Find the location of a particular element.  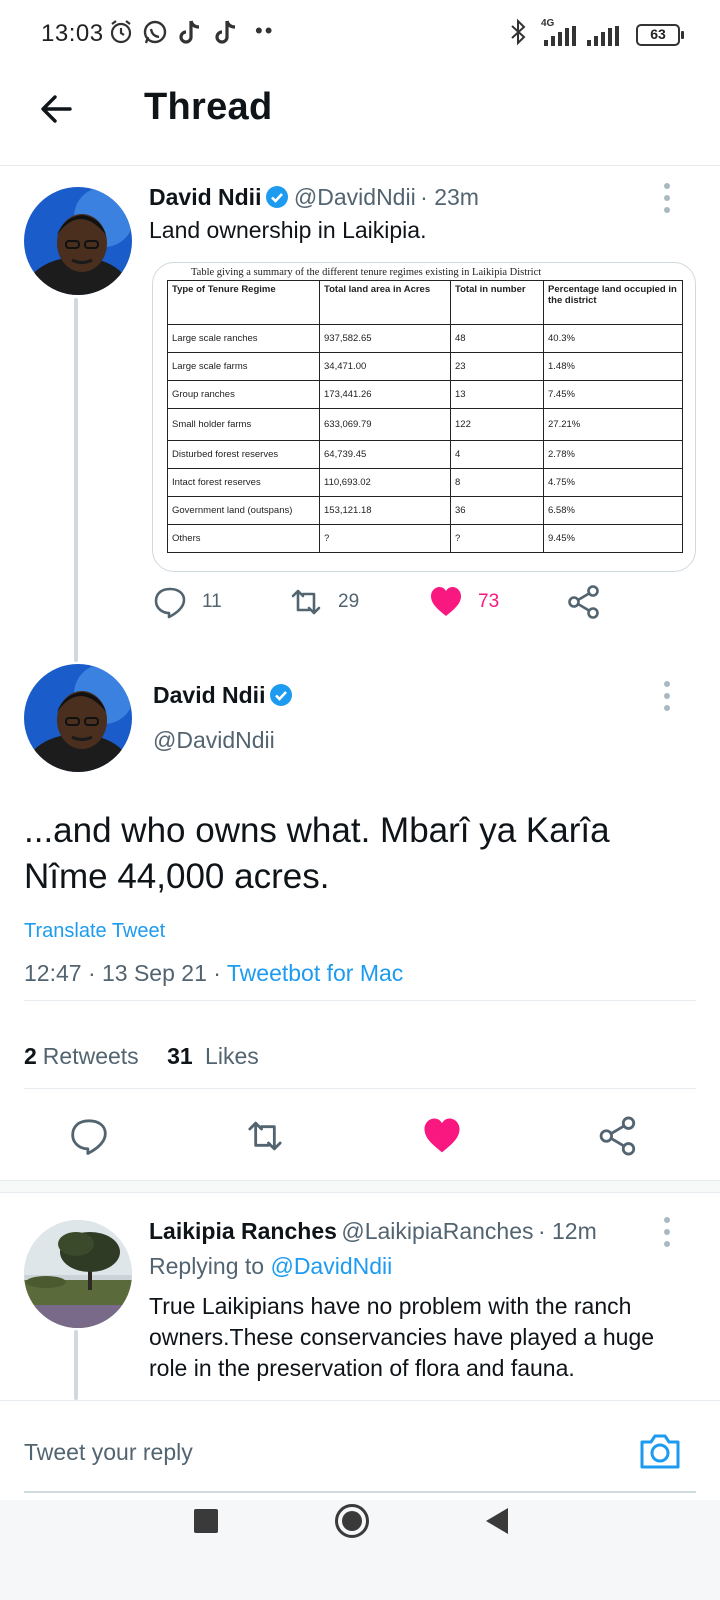

table-row: Group ranches 173,441.26 13 7.45% is located at coordinates (425, 394).